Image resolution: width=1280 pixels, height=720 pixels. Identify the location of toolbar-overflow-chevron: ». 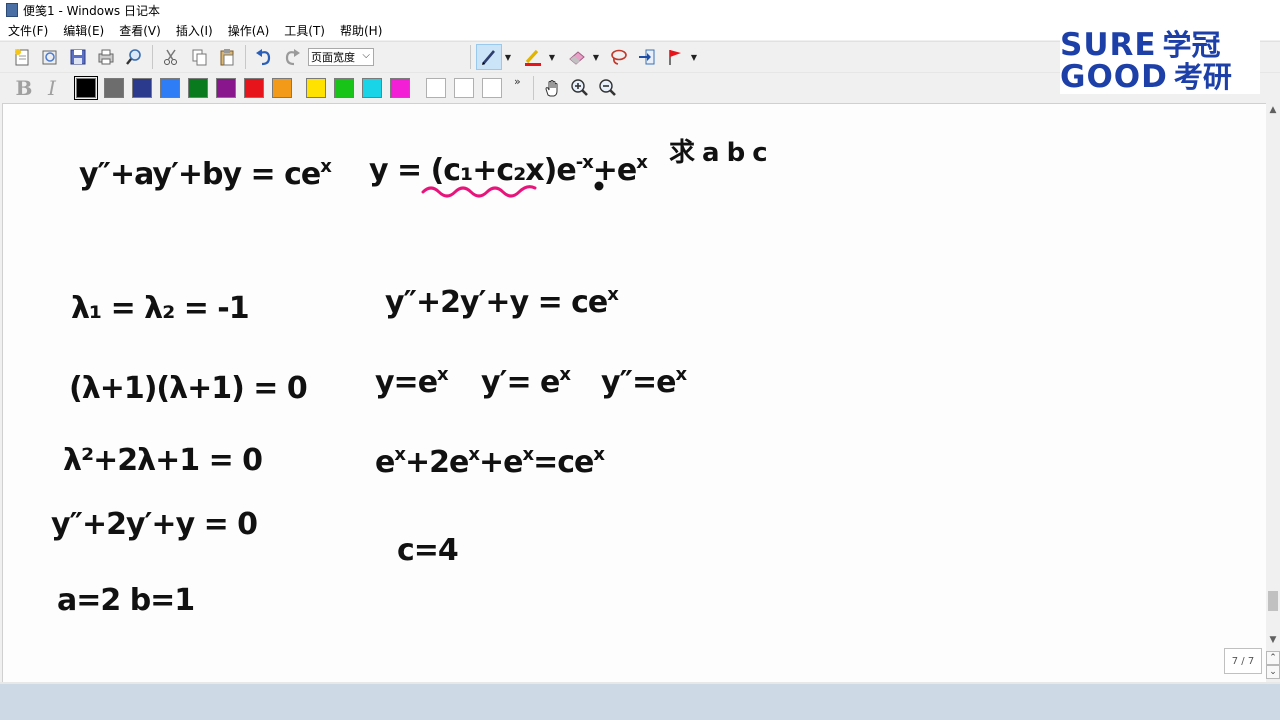
(517, 81).